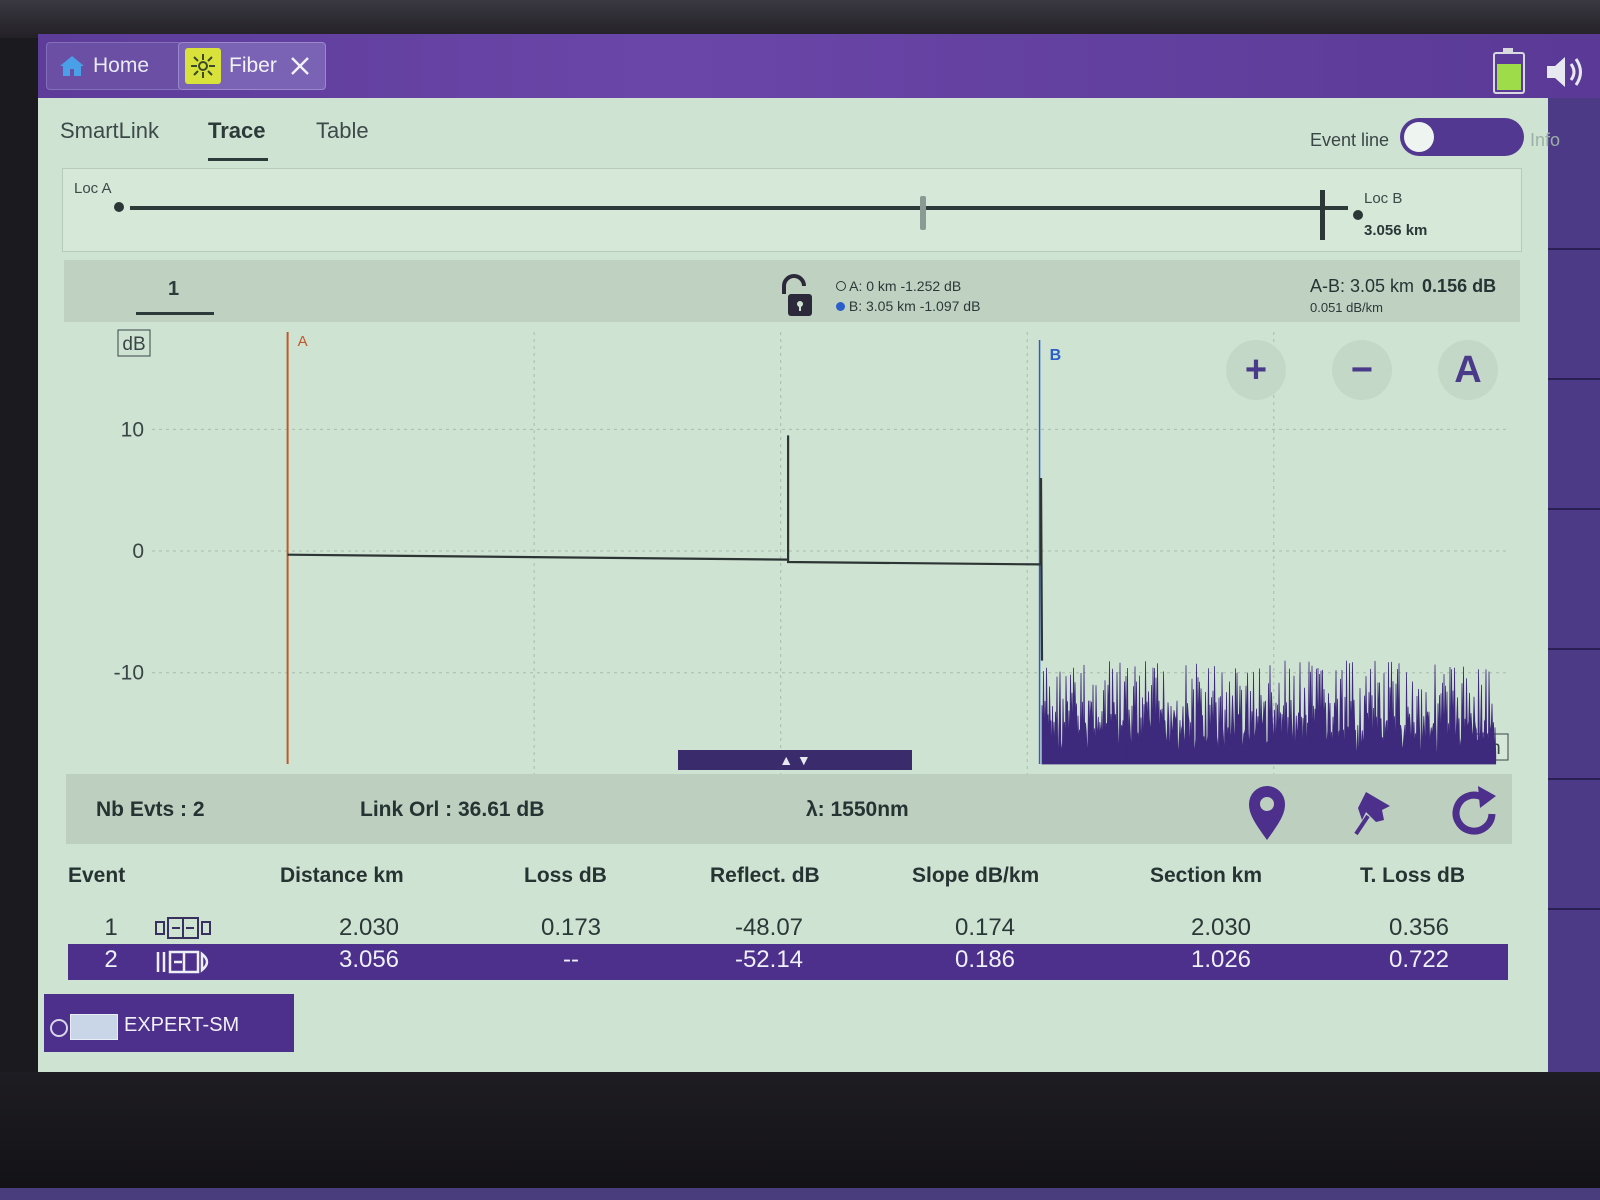  I want to click on section-cell: 1.026, so click(1221, 959).